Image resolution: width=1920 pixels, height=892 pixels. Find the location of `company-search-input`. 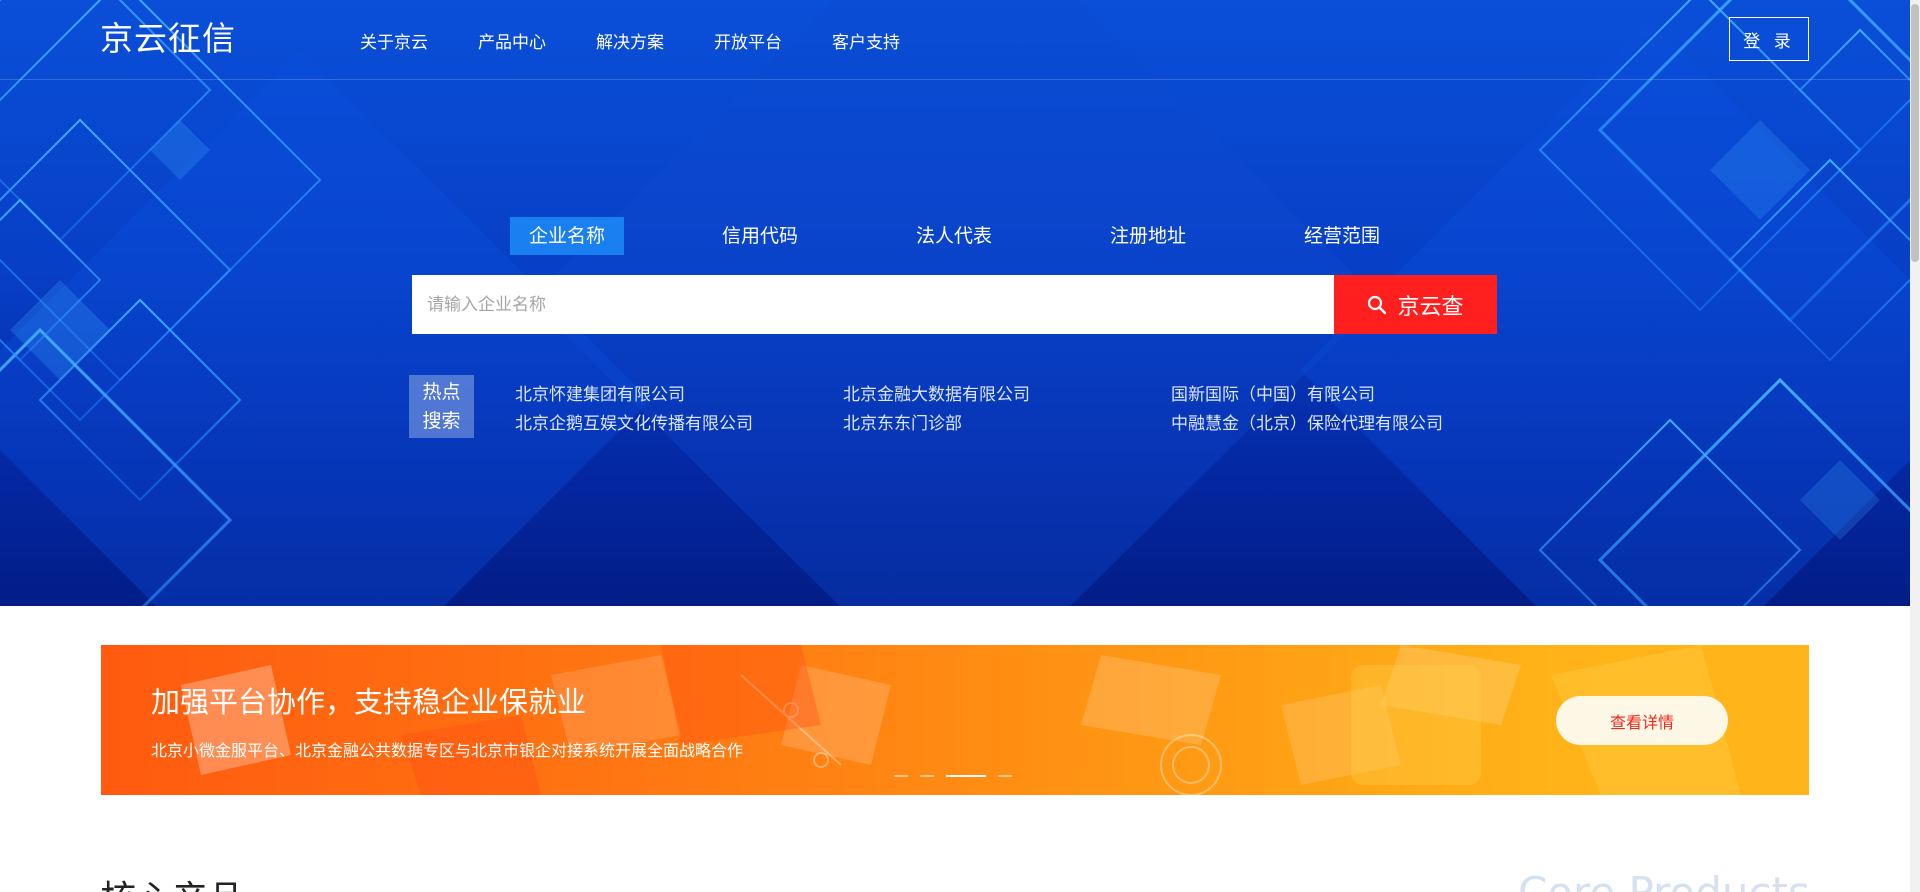

company-search-input is located at coordinates (873, 304).